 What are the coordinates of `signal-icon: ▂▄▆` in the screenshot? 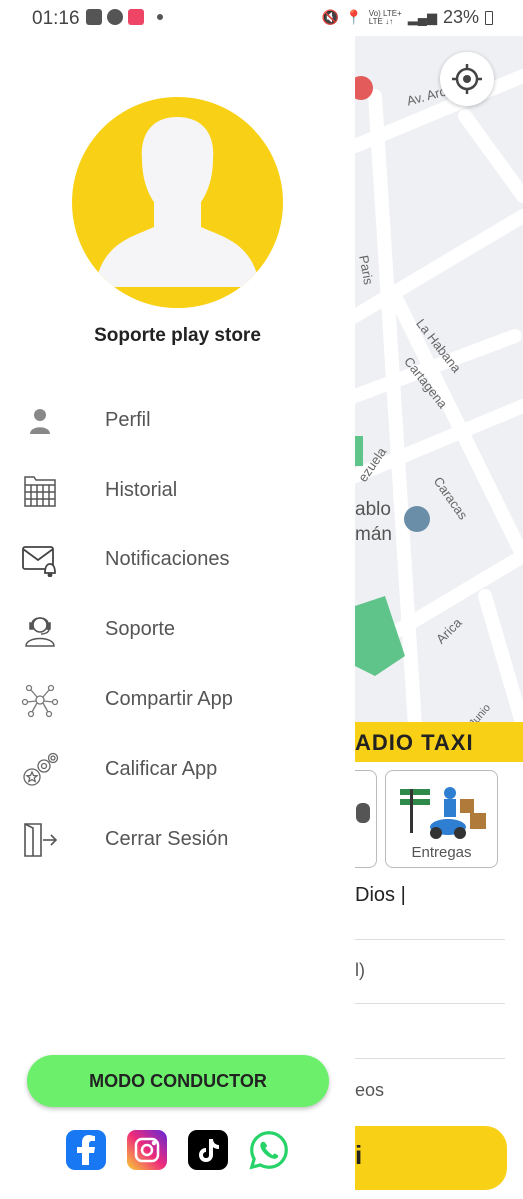 It's located at (422, 17).